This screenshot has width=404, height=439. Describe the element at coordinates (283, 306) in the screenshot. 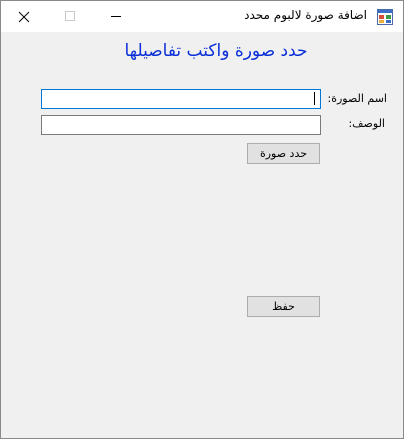

I see `save-button: حفظ` at that location.